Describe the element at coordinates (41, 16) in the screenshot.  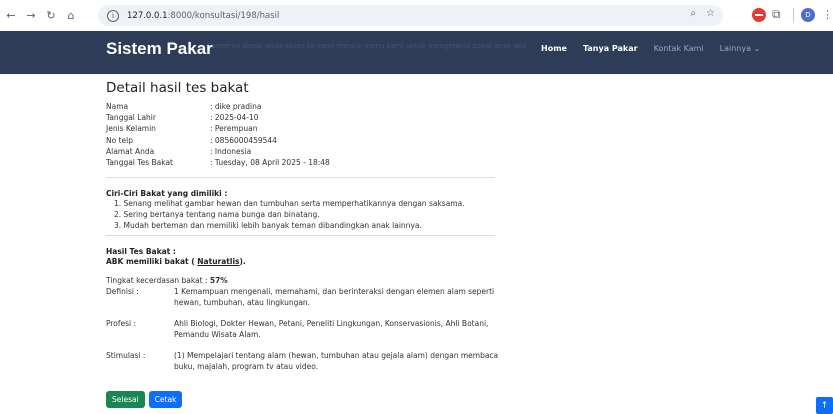
I see `browser-nav-buttons: ← → ↻ ⌂` at that location.